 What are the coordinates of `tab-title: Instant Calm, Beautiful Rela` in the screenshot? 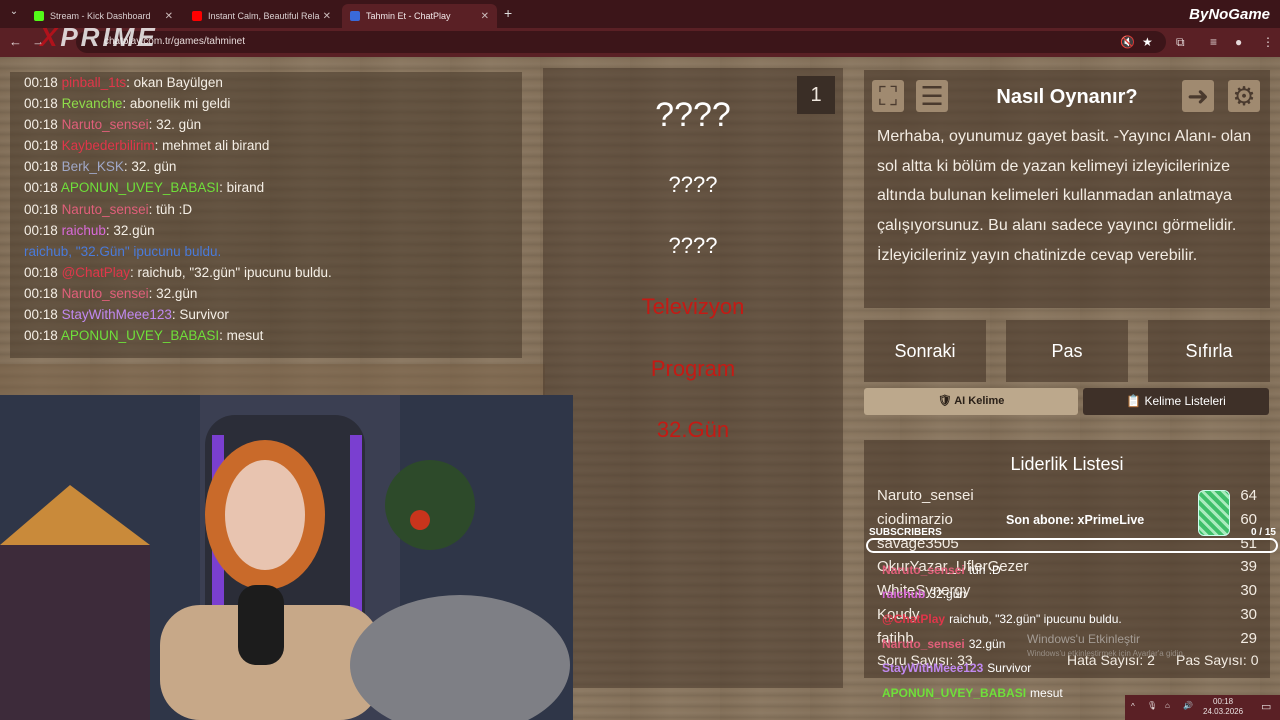 It's located at (264, 16).